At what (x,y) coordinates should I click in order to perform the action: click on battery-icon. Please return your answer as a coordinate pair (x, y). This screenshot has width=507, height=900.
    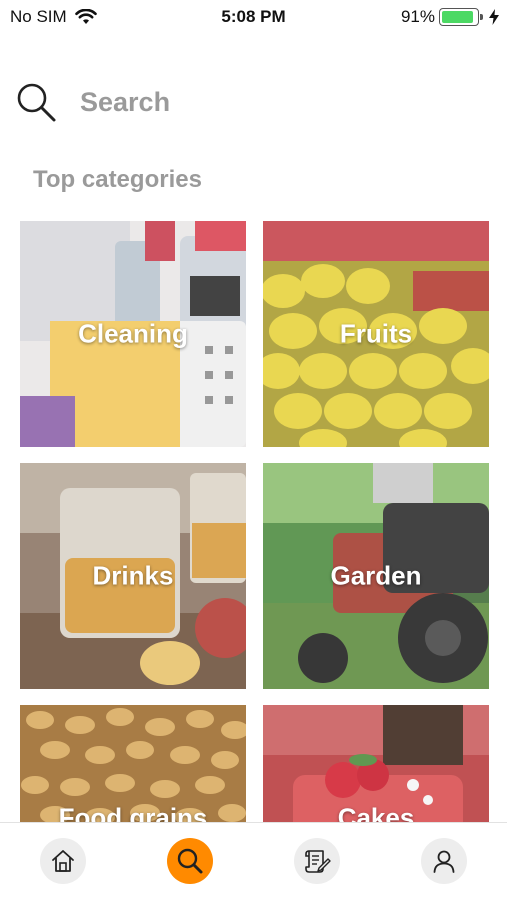
    Looking at the image, I should click on (461, 17).